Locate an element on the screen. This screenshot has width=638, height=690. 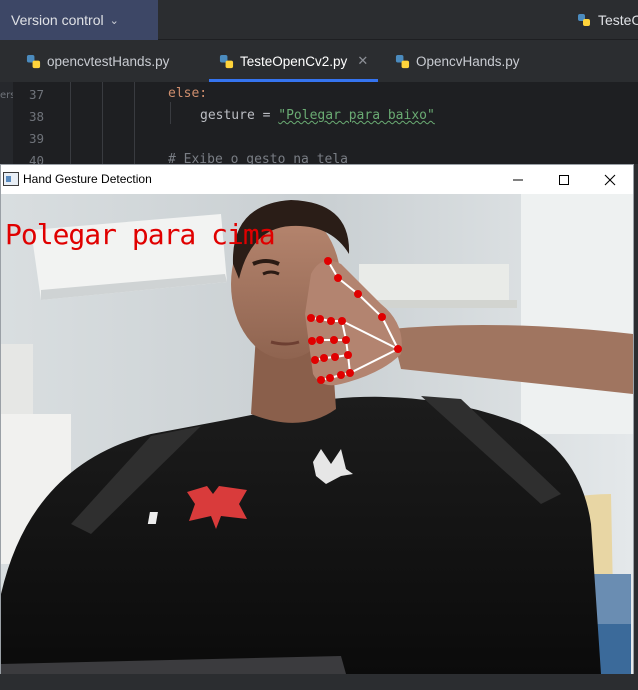
tab-opencvhands: OpencvHands.py is located at coordinates (457, 61).